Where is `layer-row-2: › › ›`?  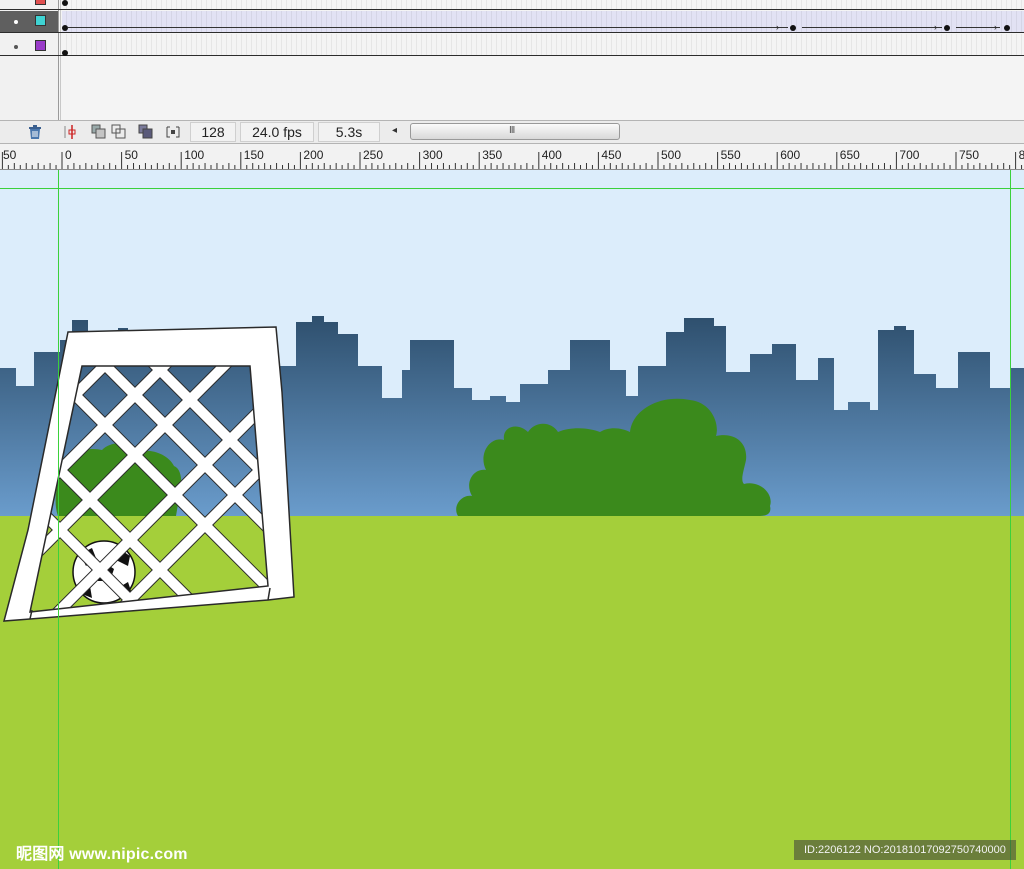
layer-row-2: › › › is located at coordinates (512, 22).